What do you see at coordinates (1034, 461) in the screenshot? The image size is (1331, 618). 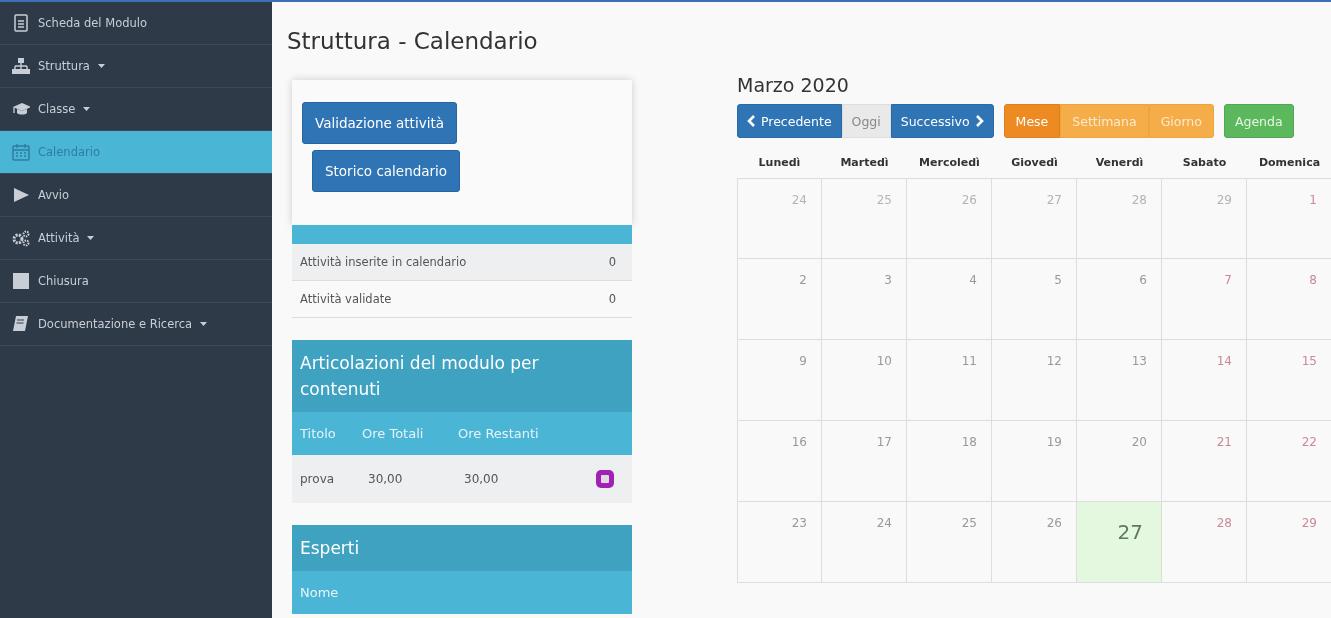 I see `day-cell: 19` at bounding box center [1034, 461].